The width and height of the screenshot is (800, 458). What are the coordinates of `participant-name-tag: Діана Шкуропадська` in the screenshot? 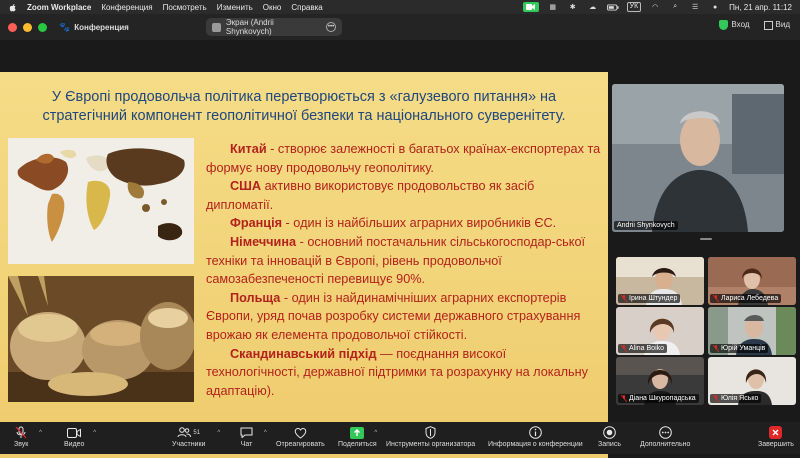 It's located at (658, 398).